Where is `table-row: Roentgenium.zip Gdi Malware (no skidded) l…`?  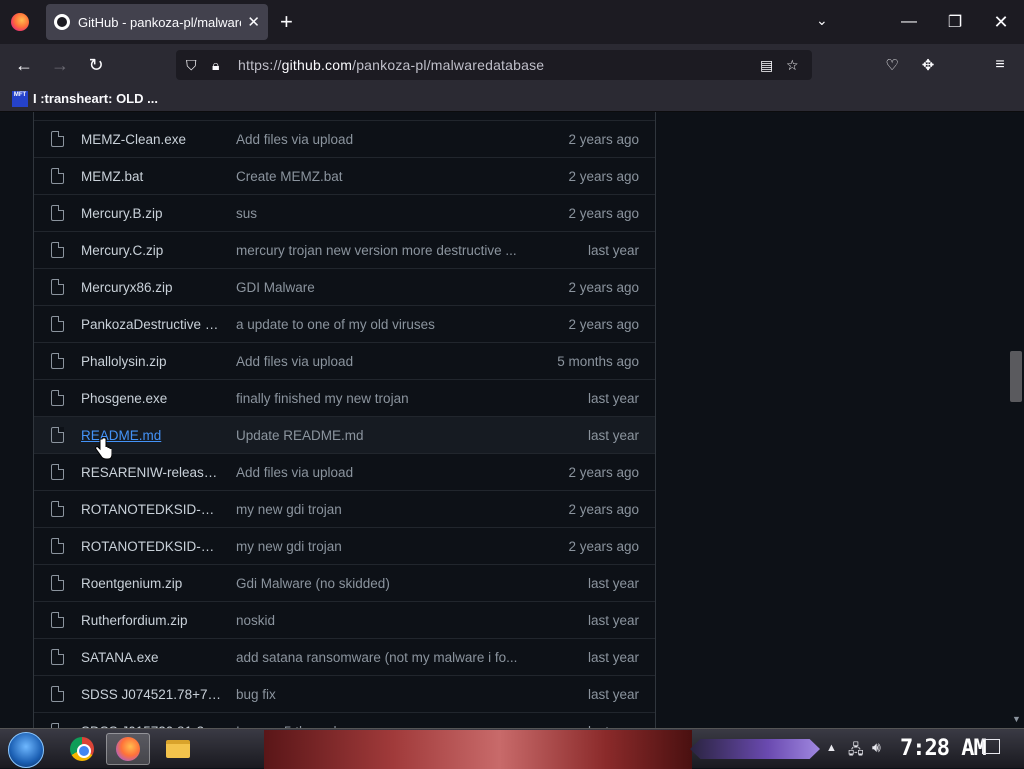
table-row: Roentgenium.zip Gdi Malware (no skidded) l… is located at coordinates (344, 582).